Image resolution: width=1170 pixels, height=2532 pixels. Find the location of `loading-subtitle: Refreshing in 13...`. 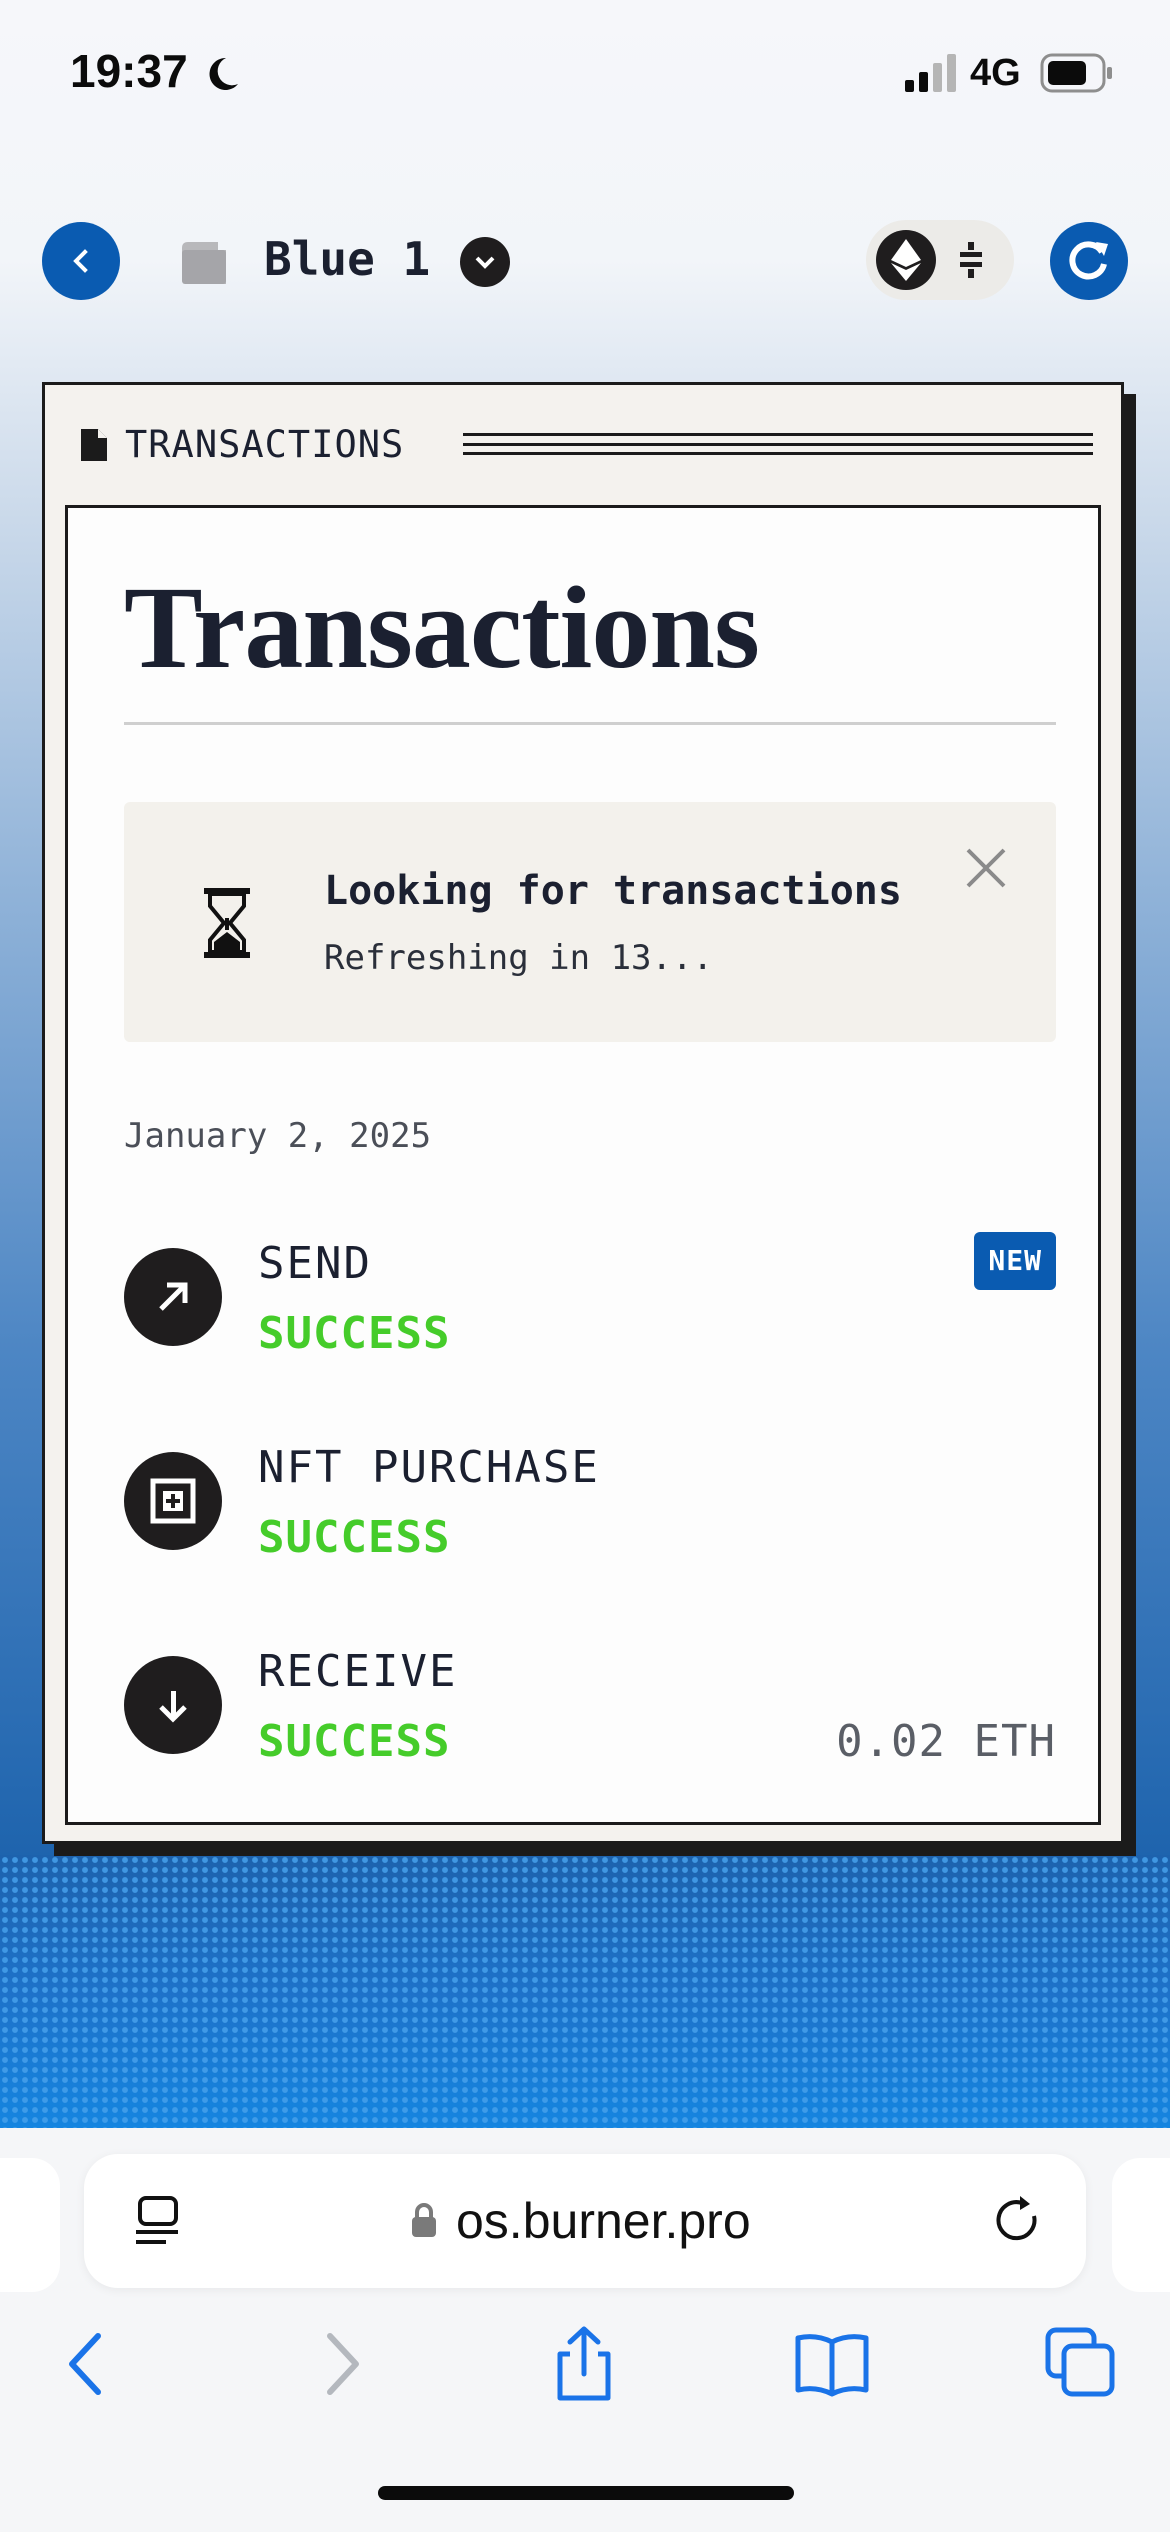

loading-subtitle: Refreshing in 13... is located at coordinates (518, 958).